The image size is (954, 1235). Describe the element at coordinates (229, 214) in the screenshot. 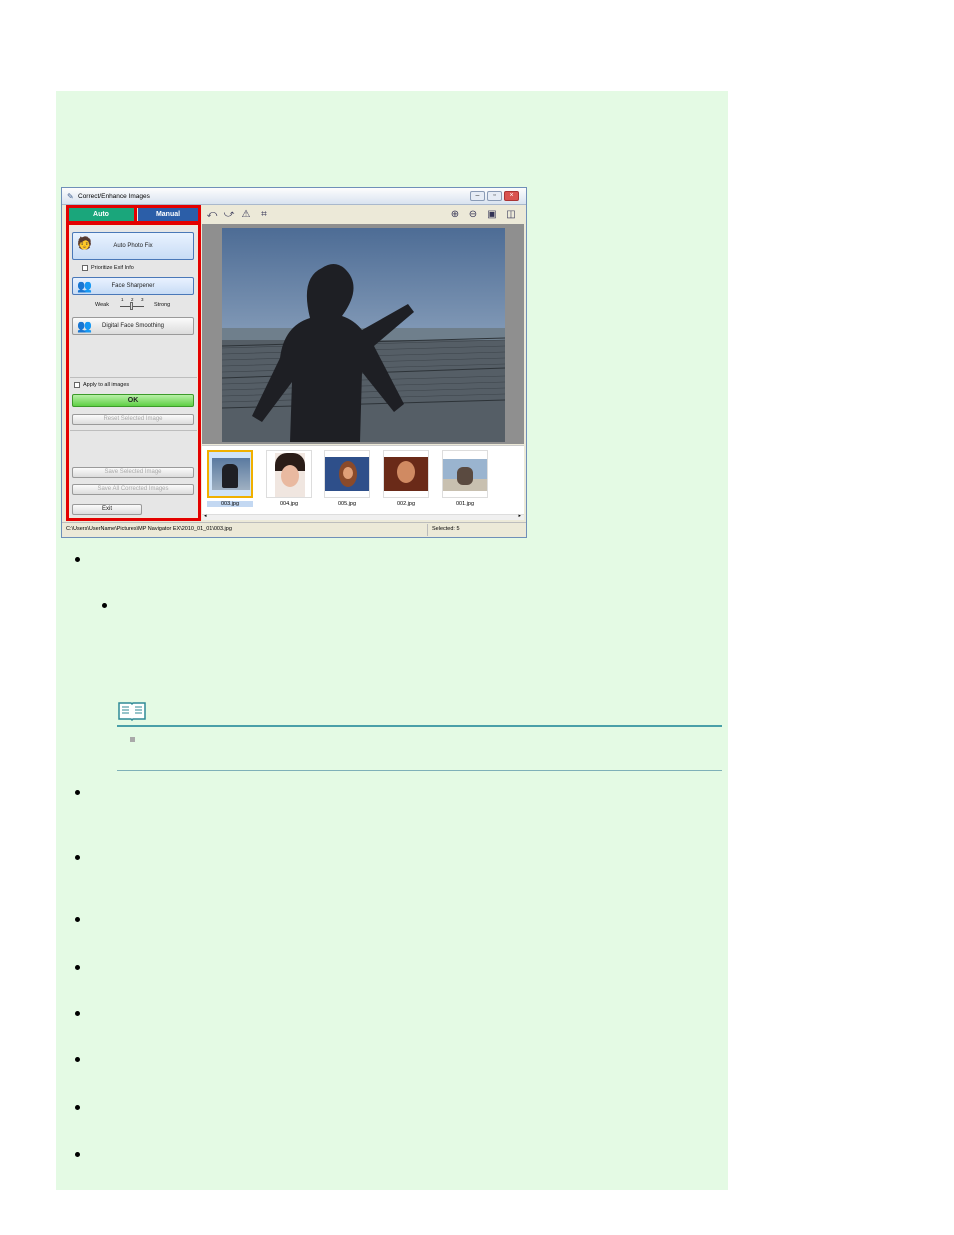

I see `rotate-right-icon: ⤻` at that location.